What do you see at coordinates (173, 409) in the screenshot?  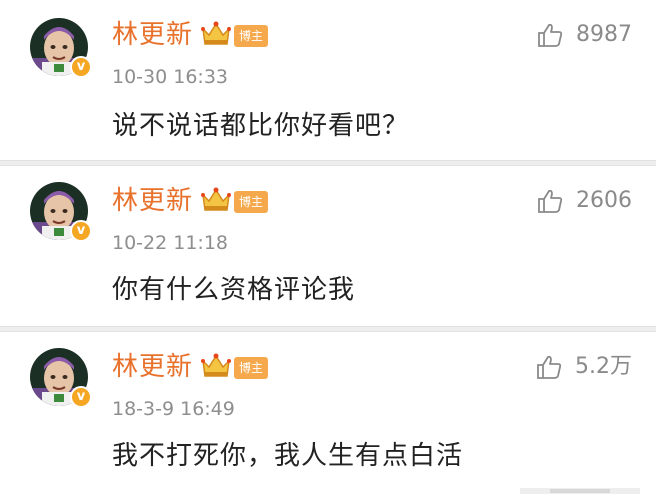 I see `comment-timestamp: 18-3-9 16:49` at bounding box center [173, 409].